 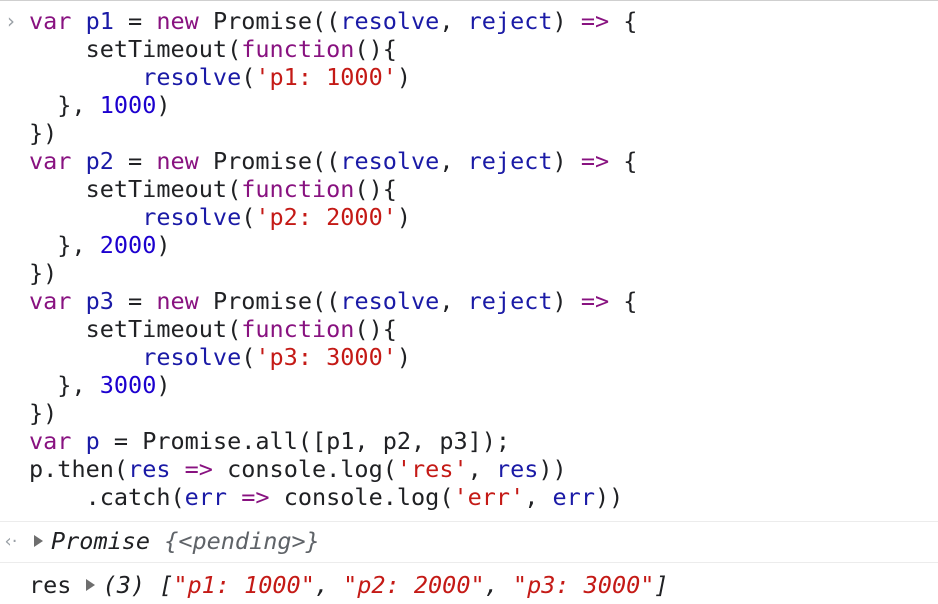 What do you see at coordinates (244, 585) in the screenshot?
I see `array-item-string: "p1: 1000"` at bounding box center [244, 585].